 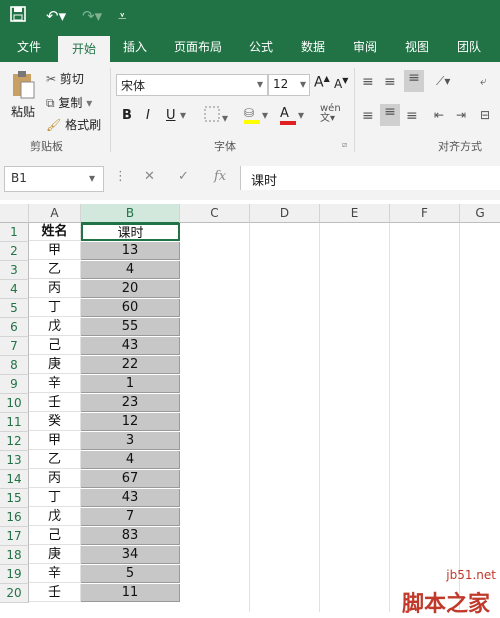 What do you see at coordinates (252, 115) in the screenshot?
I see `fill-color-icon: ⛁` at bounding box center [252, 115].